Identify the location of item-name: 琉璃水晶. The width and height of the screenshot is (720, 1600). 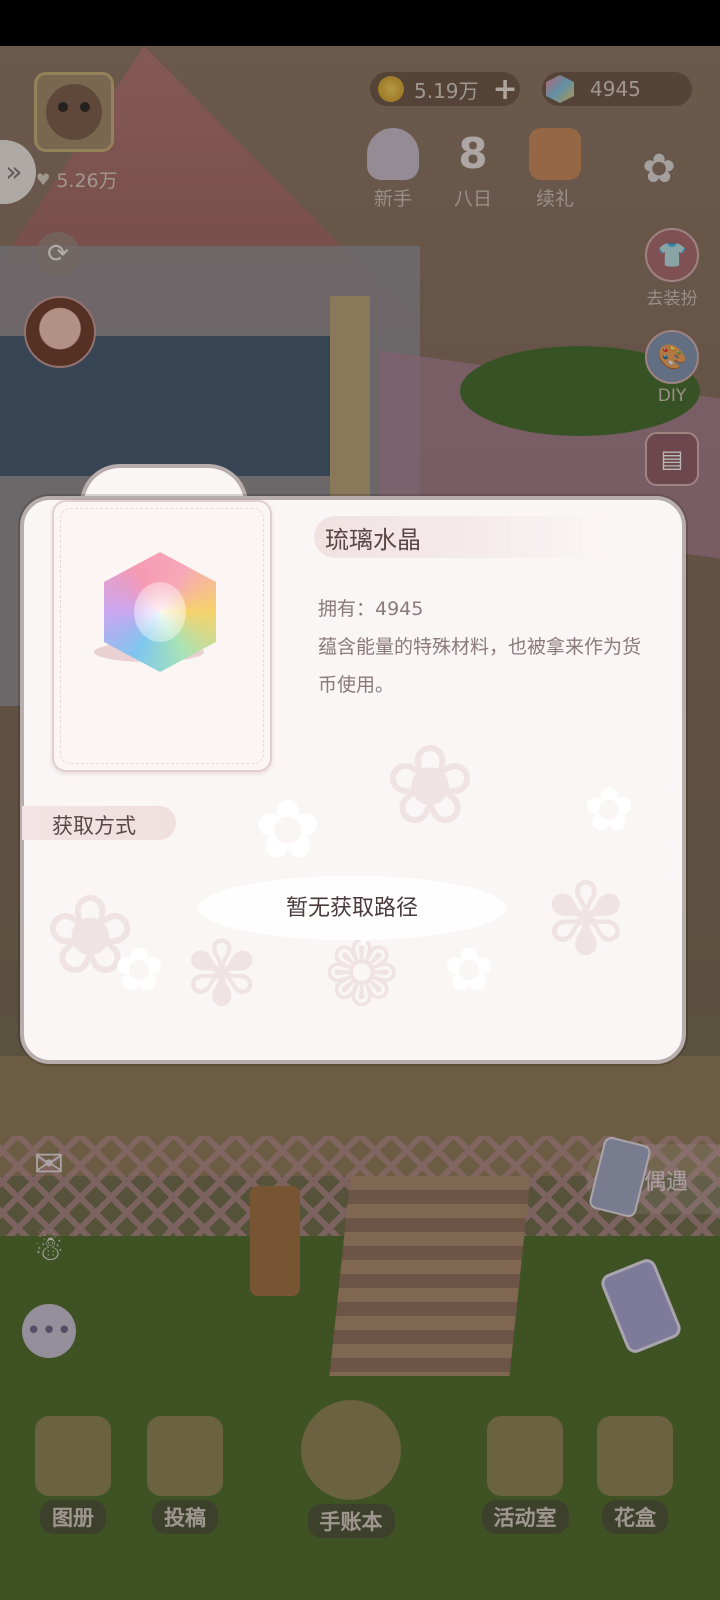
(373, 540).